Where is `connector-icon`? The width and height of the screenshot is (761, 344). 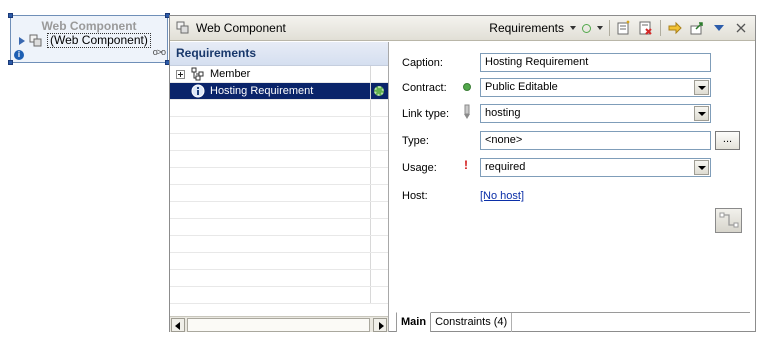 connector-icon is located at coordinates (729, 220).